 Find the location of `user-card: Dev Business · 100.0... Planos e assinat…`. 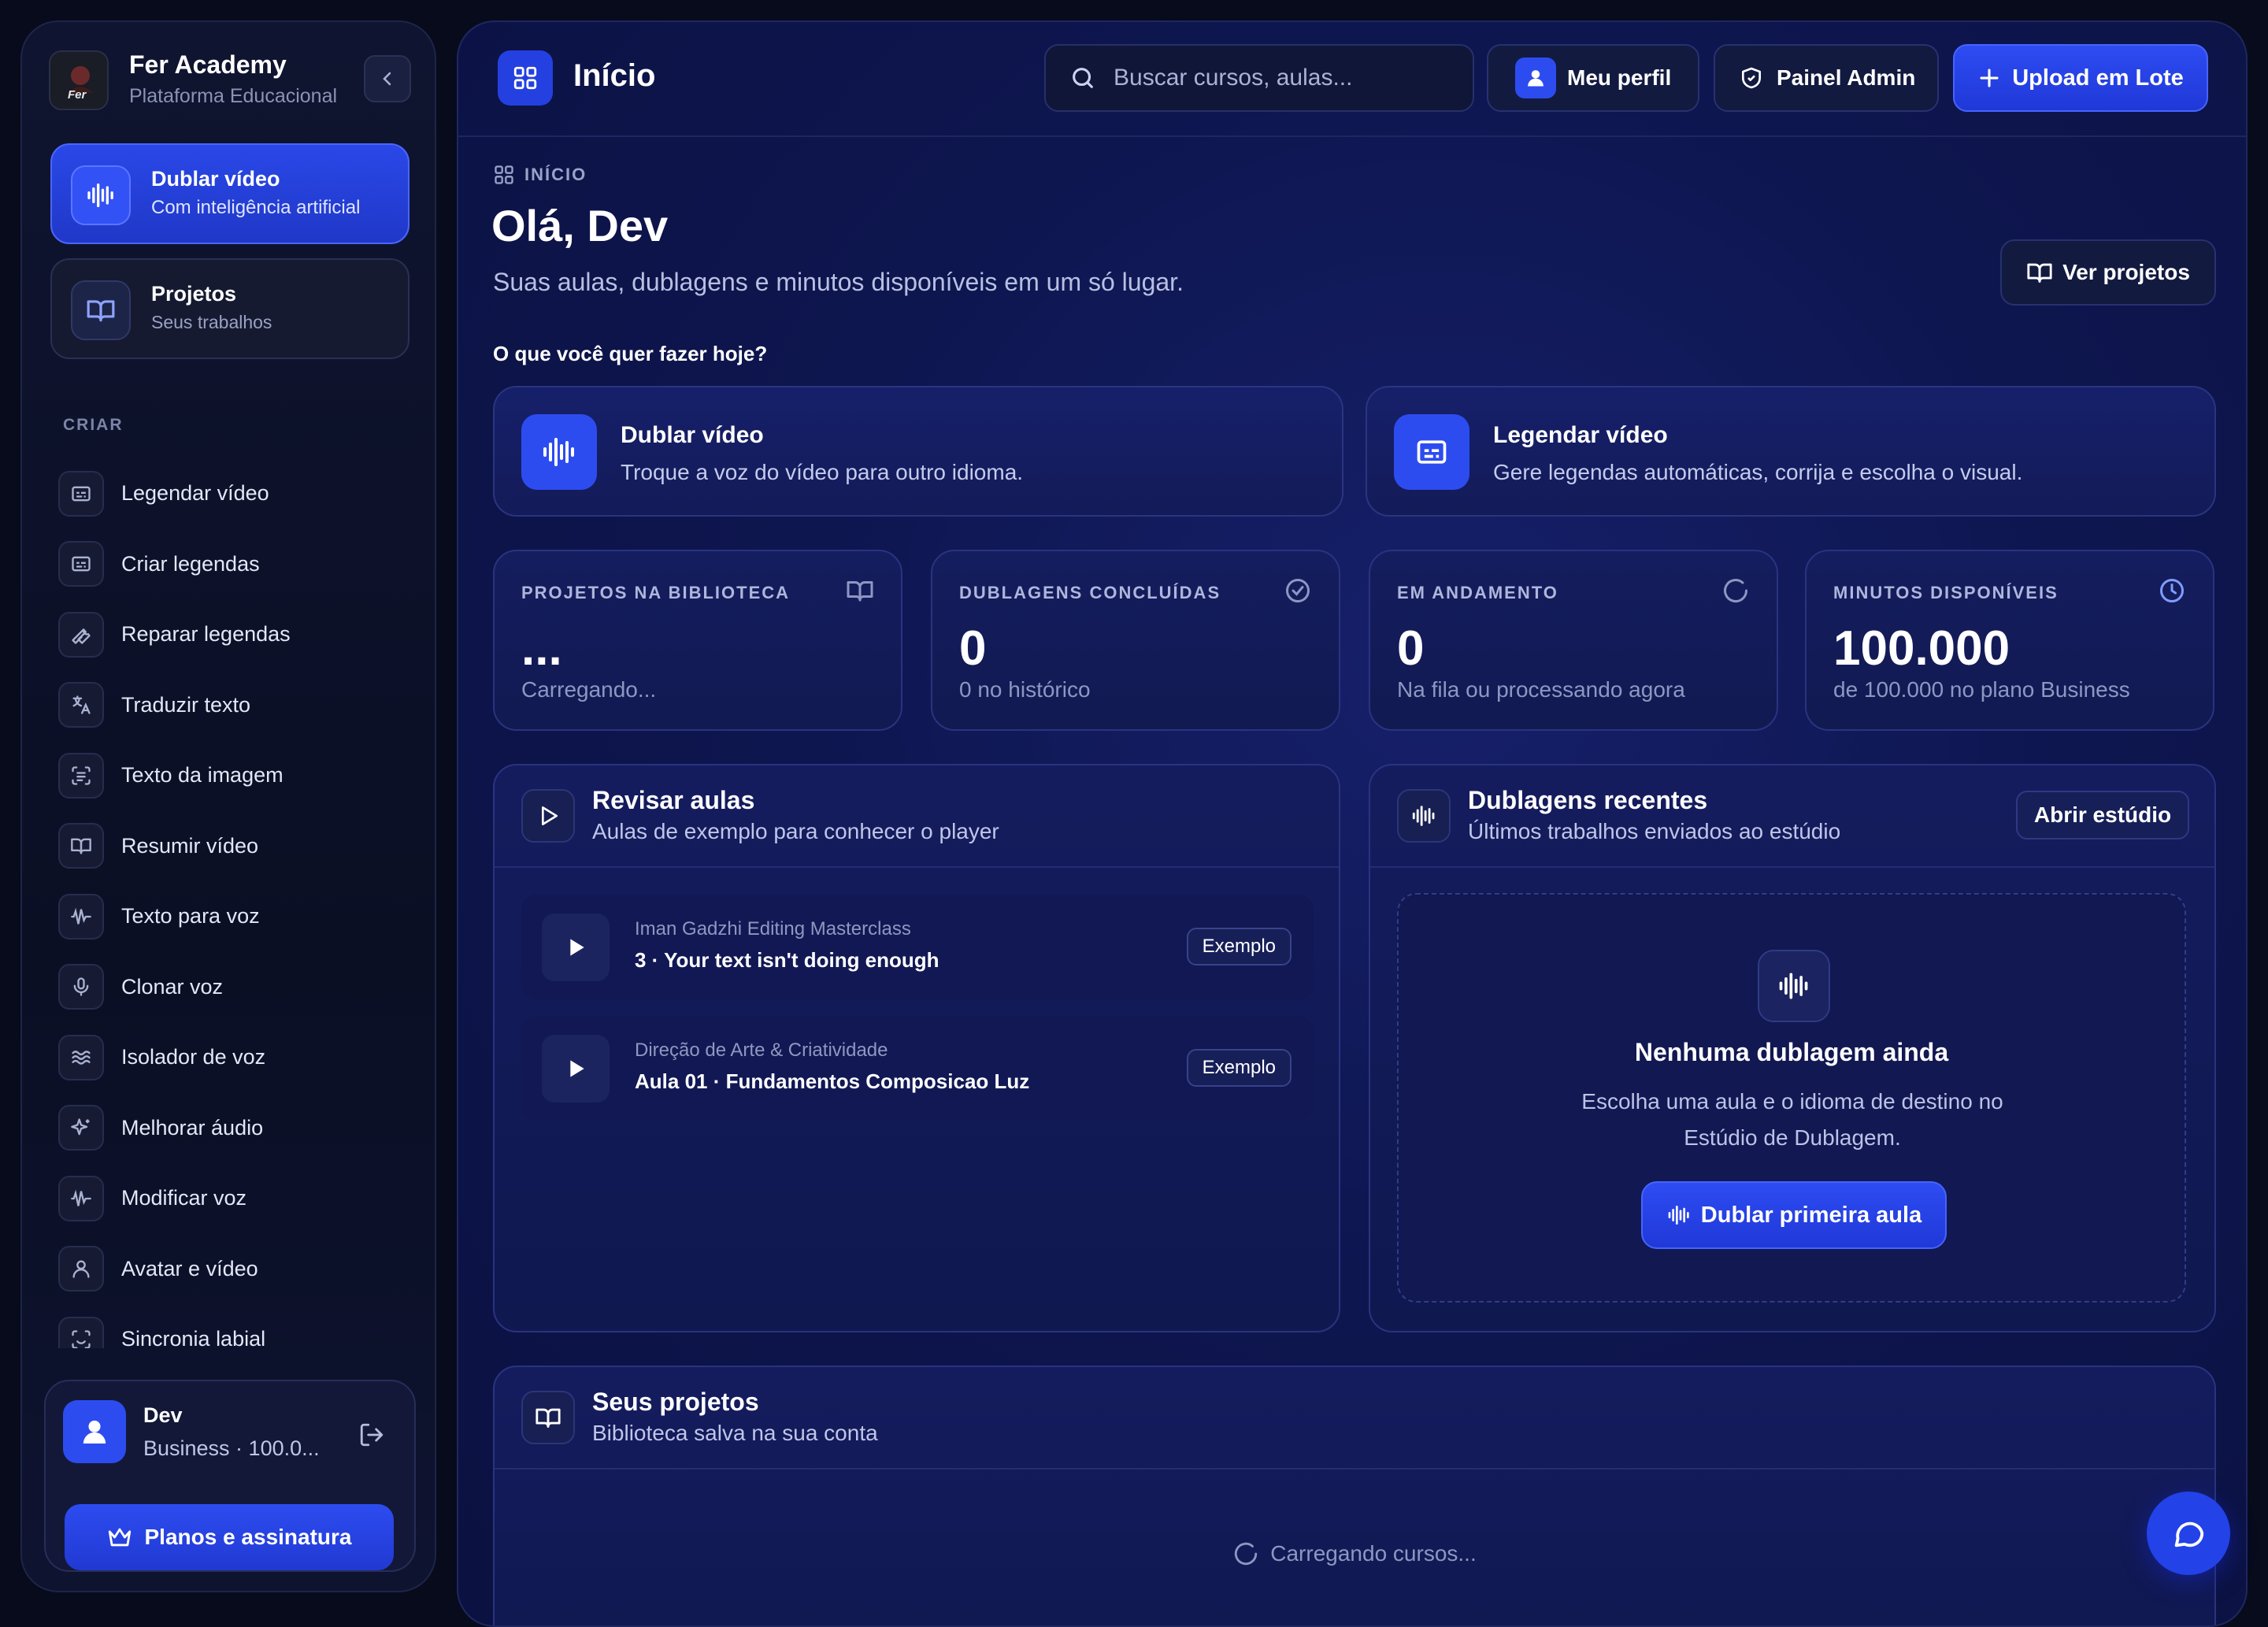

user-card: Dev Business · 100.0... Planos e assinat… is located at coordinates (230, 1476).